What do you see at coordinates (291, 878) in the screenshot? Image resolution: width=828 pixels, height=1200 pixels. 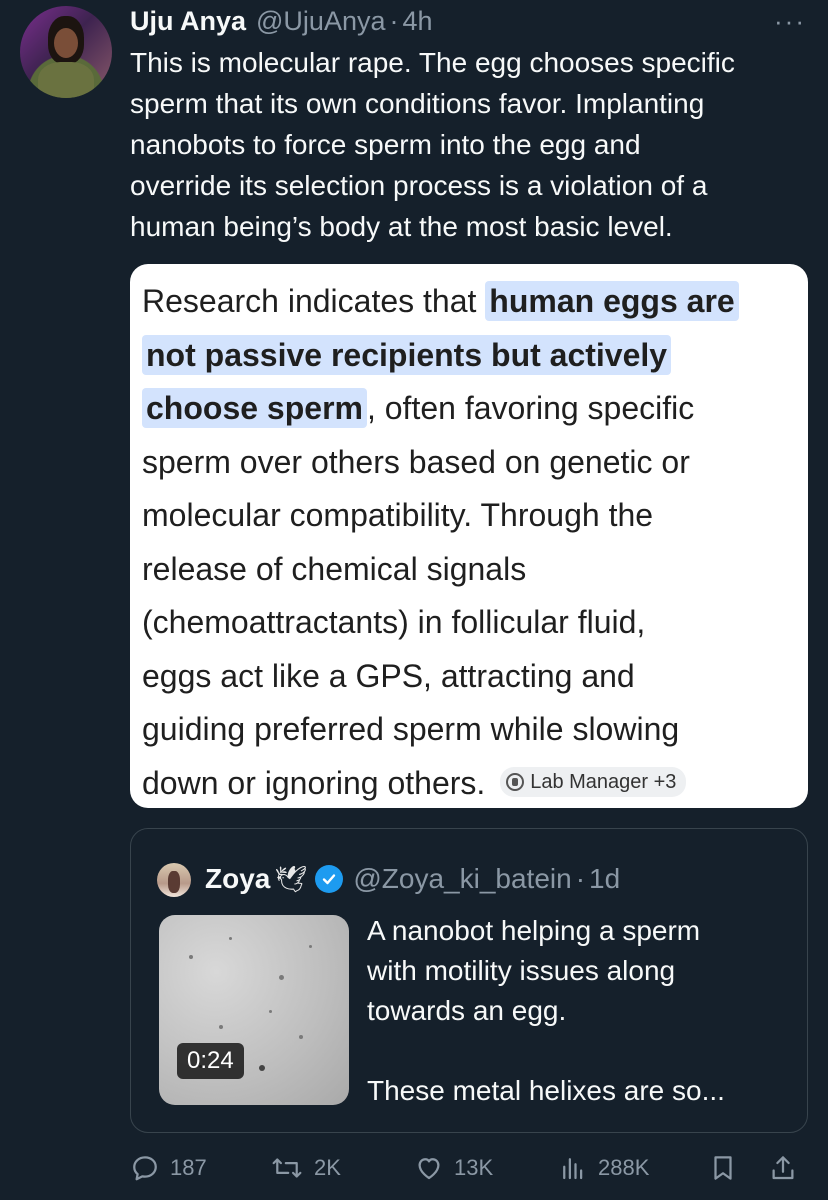 I see `dove-emoji-icon: 🕊` at bounding box center [291, 878].